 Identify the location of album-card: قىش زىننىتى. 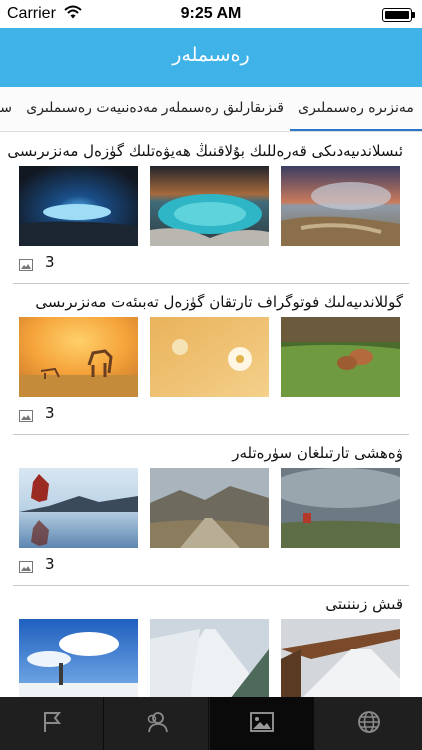
(211, 641).